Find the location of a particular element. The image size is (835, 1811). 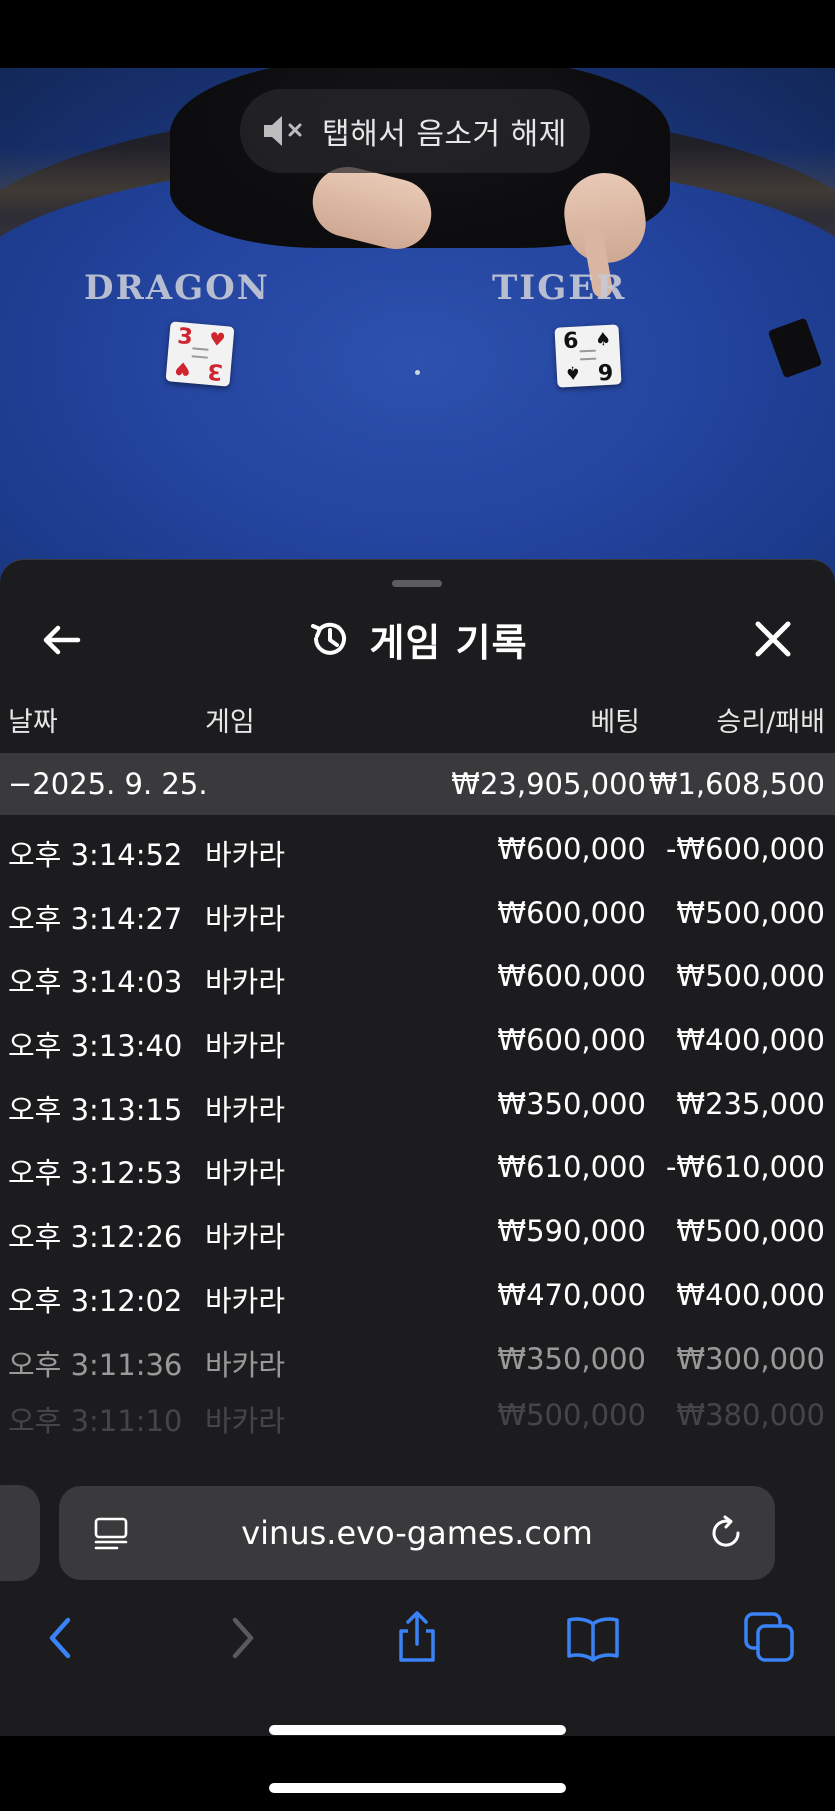

share-button is located at coordinates (417, 1638).